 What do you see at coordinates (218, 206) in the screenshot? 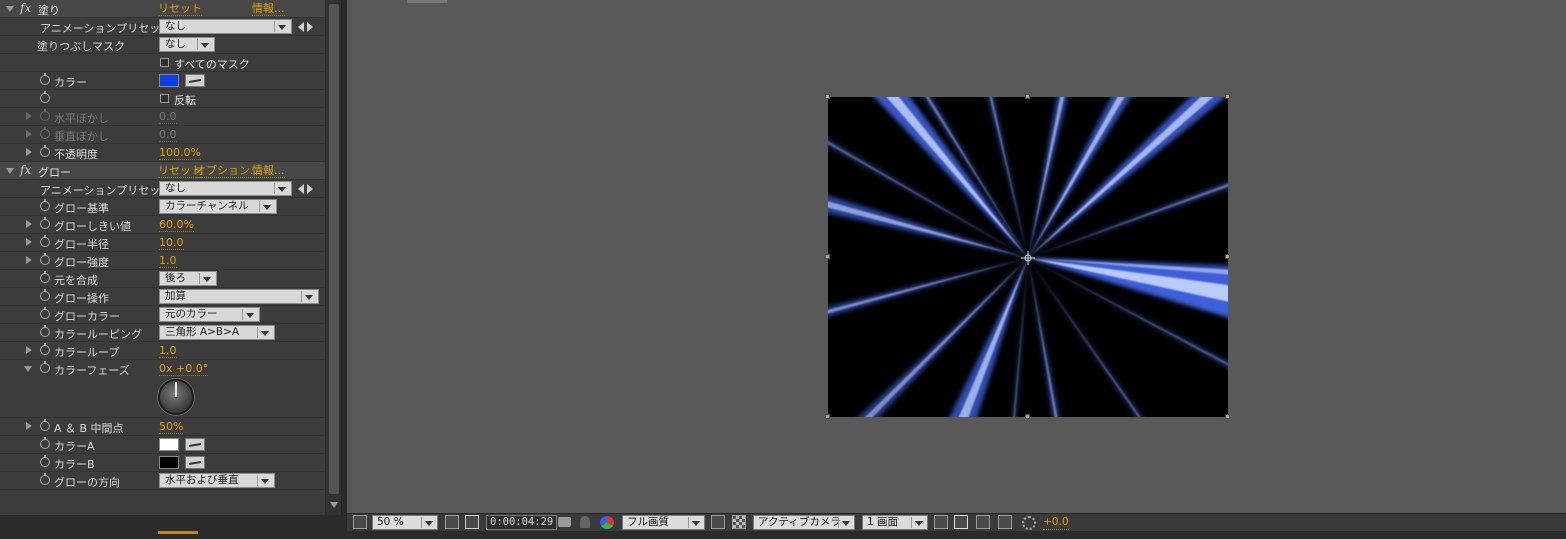
I see `glow-based-on-dropdown: カラーチャンネル` at bounding box center [218, 206].